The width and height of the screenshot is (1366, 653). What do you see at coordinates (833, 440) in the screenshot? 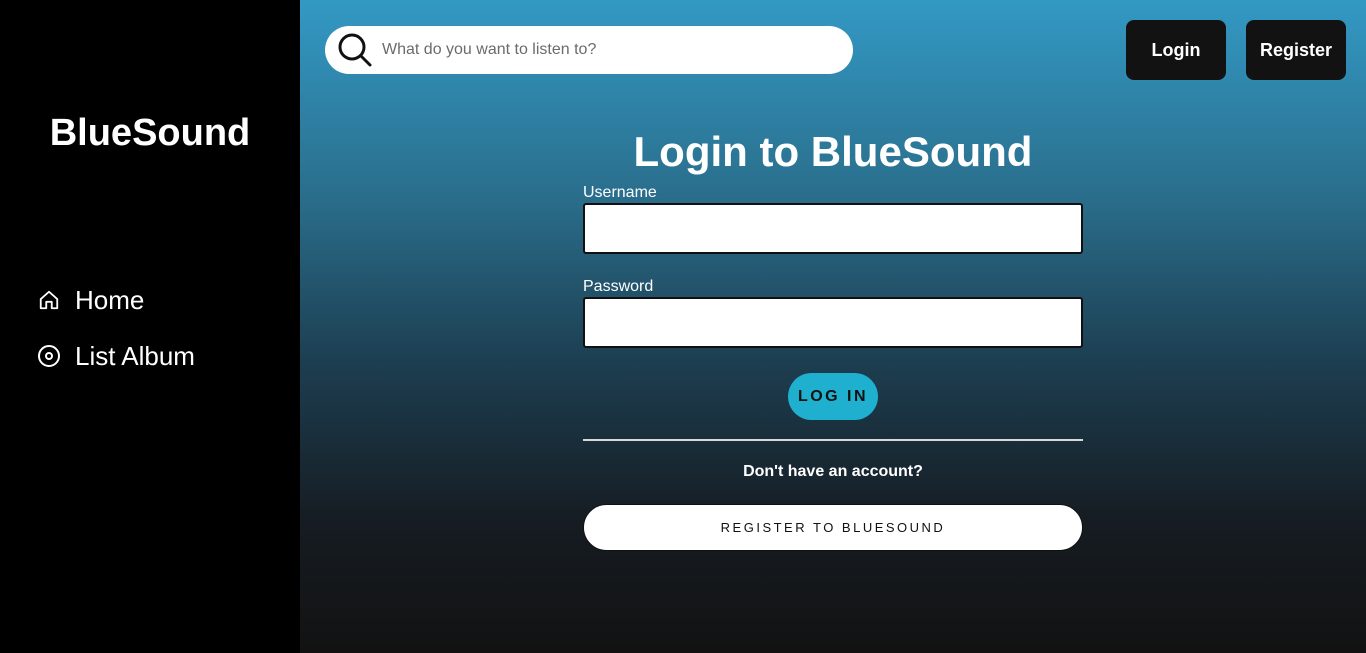
I see `divider` at bounding box center [833, 440].